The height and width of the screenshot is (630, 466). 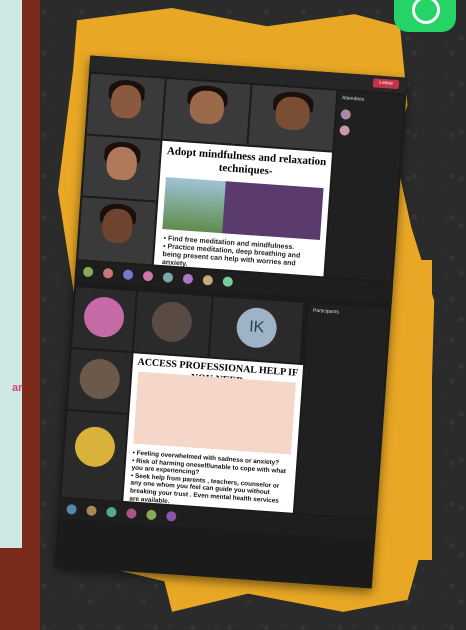 What do you see at coordinates (214, 413) in the screenshot?
I see `illustration` at bounding box center [214, 413].